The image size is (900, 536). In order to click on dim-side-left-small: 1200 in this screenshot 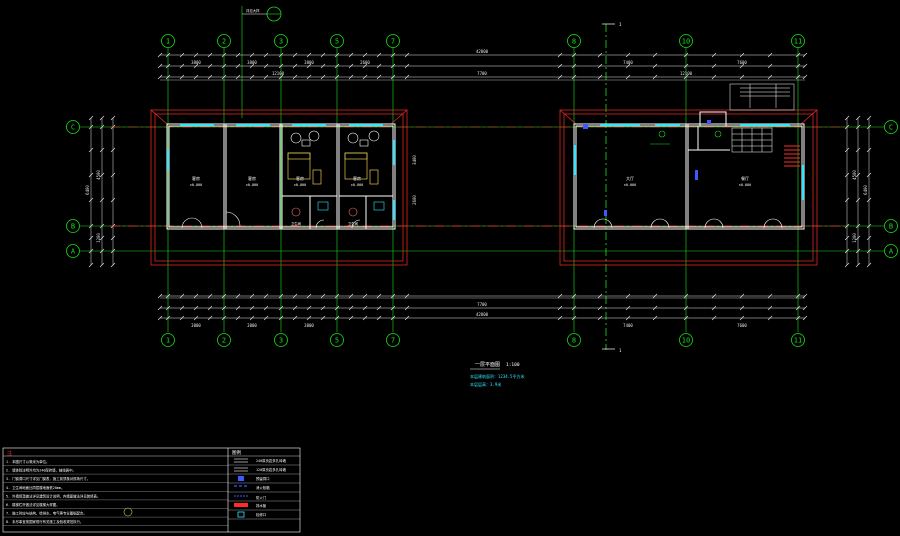, I will do `click(98, 238)`.